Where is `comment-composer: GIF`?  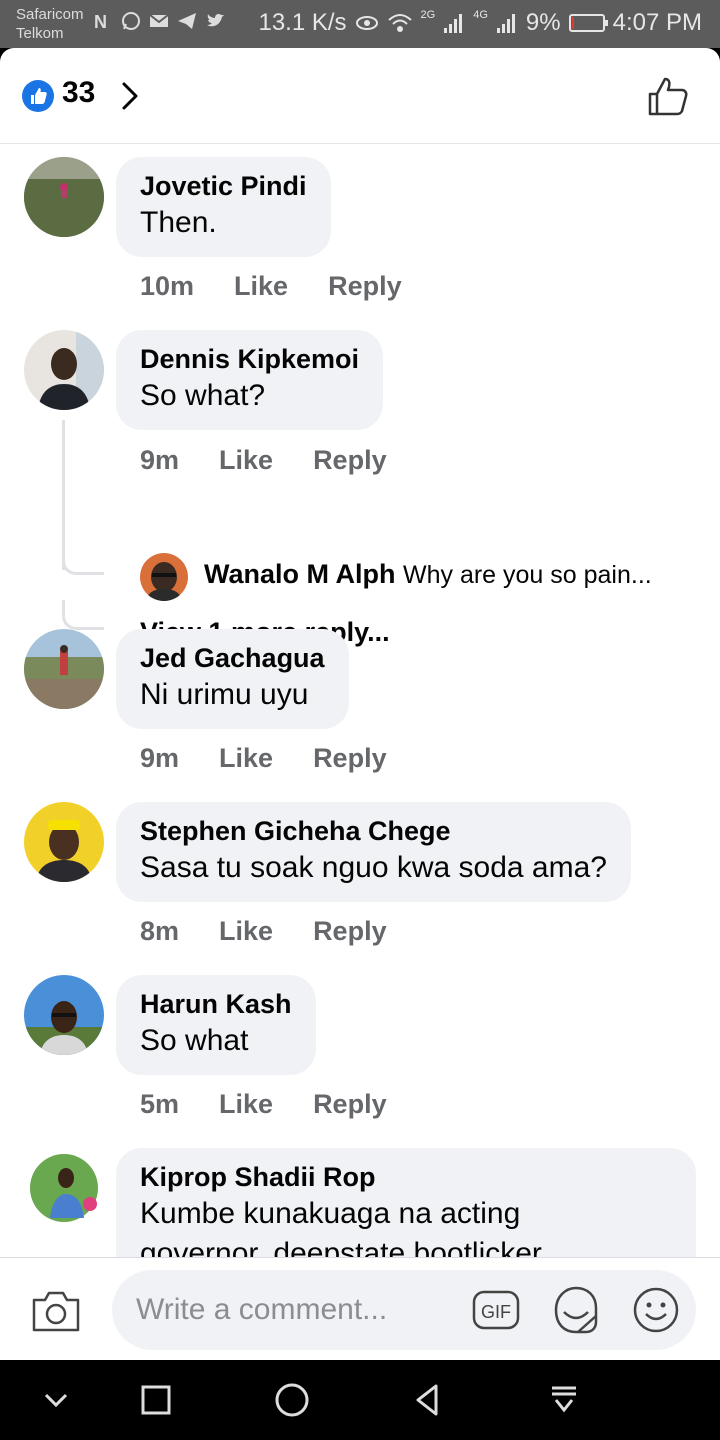 comment-composer: GIF is located at coordinates (360, 1308).